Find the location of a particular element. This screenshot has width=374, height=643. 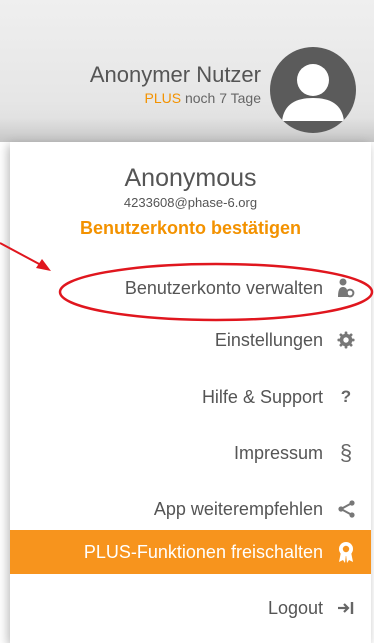

menu-item-manage-account: Benutzerkonto verwalten is located at coordinates (190, 288).